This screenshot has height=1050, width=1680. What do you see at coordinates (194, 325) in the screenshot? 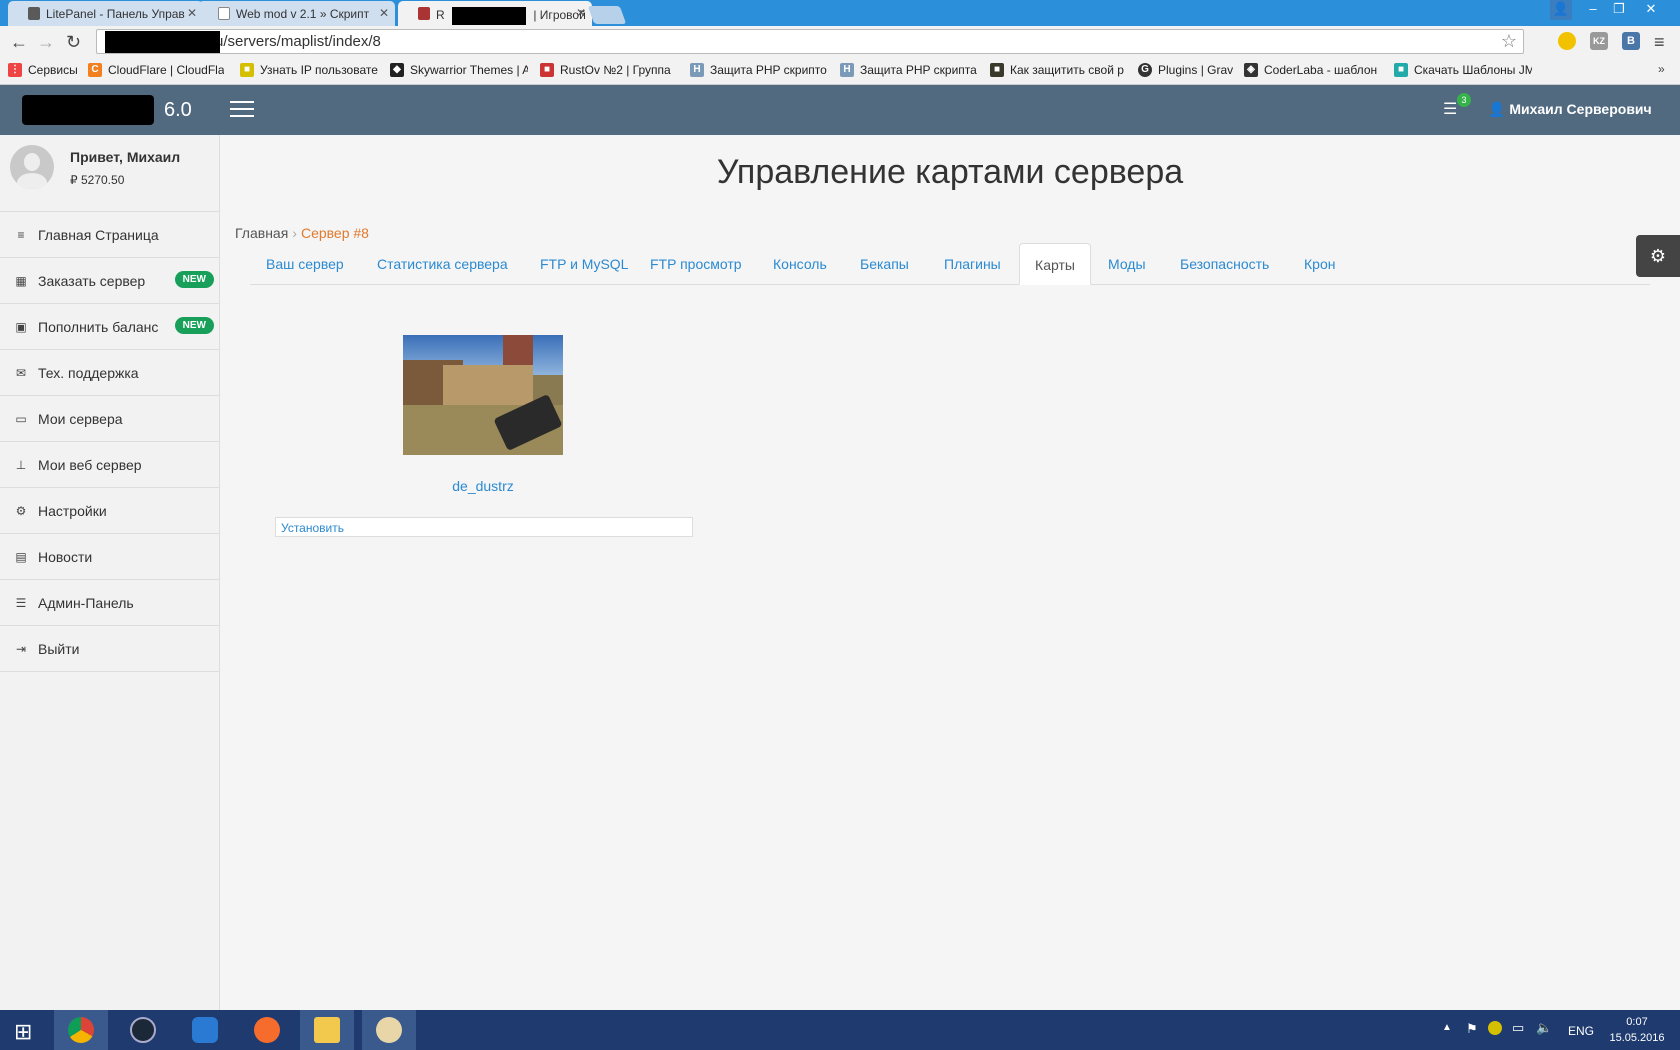
I see `new-badge: NEW` at bounding box center [194, 325].